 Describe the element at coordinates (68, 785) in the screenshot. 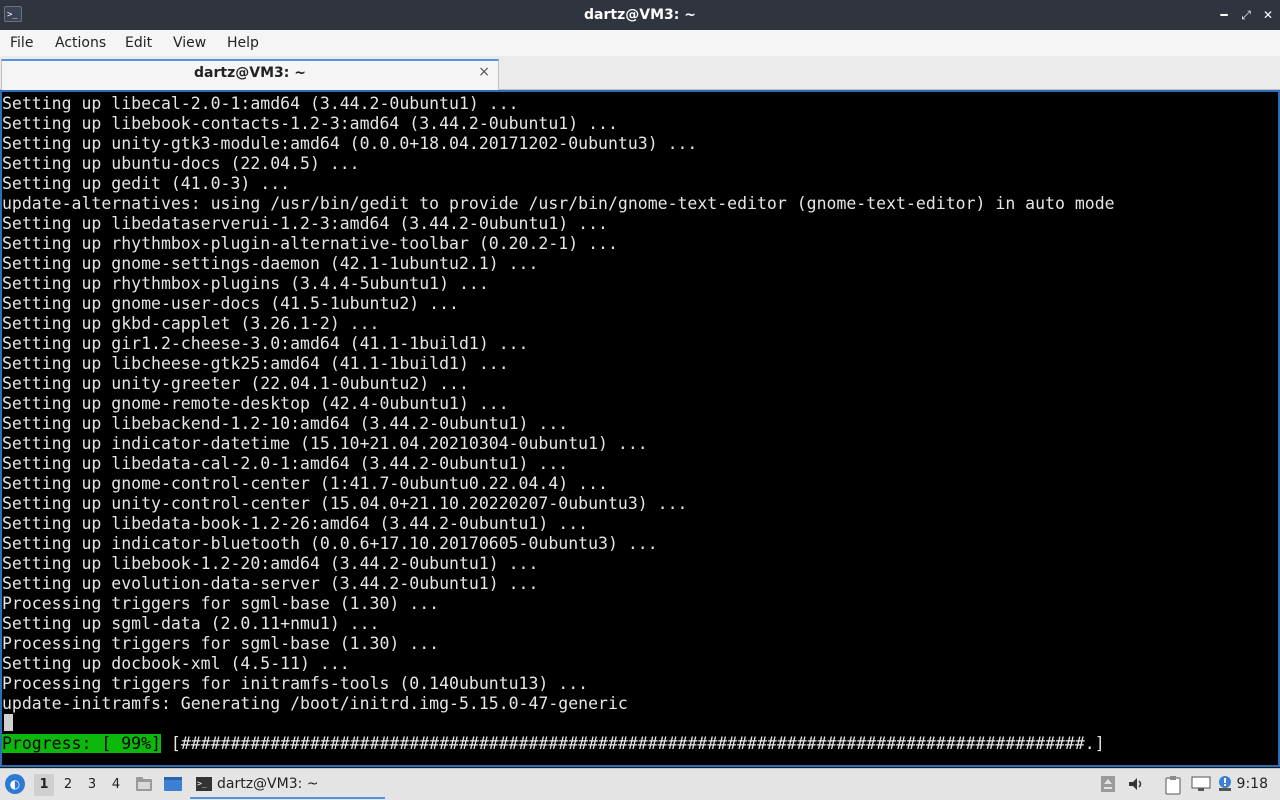

I see `workspace-2: 2` at that location.